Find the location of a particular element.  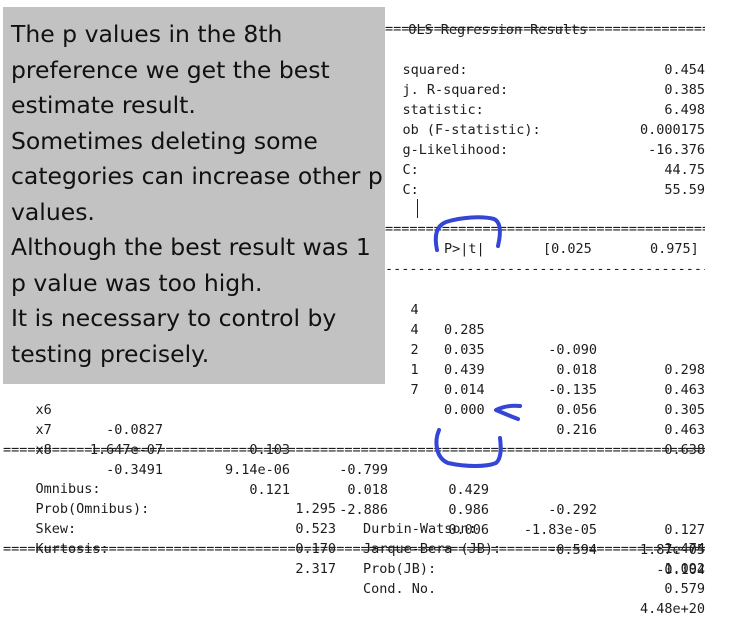

bracket-header-mark is located at coordinates (467, 233).